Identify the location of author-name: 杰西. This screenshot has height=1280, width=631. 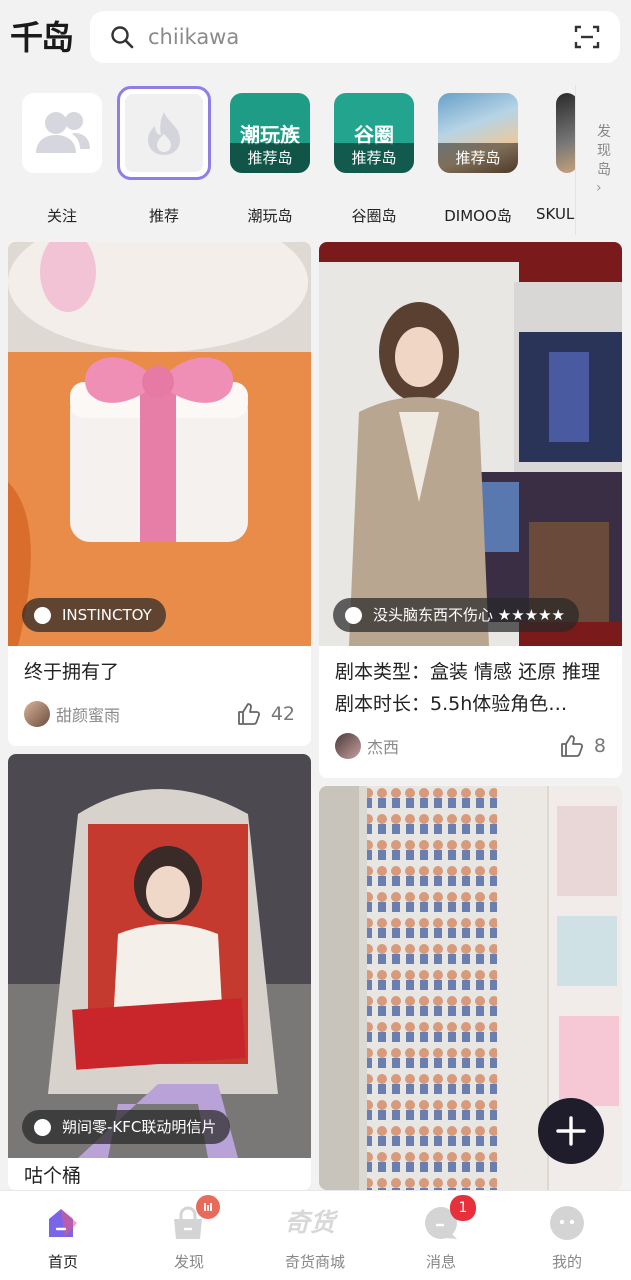
(383, 747).